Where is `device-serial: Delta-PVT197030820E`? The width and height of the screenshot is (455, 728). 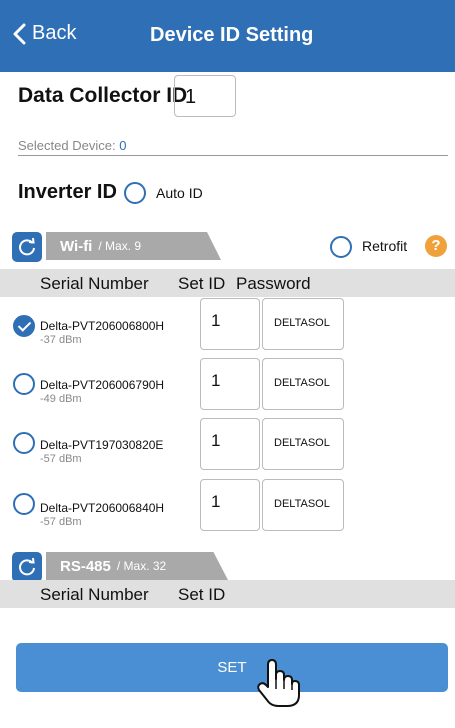
device-serial: Delta-PVT197030820E is located at coordinates (102, 445).